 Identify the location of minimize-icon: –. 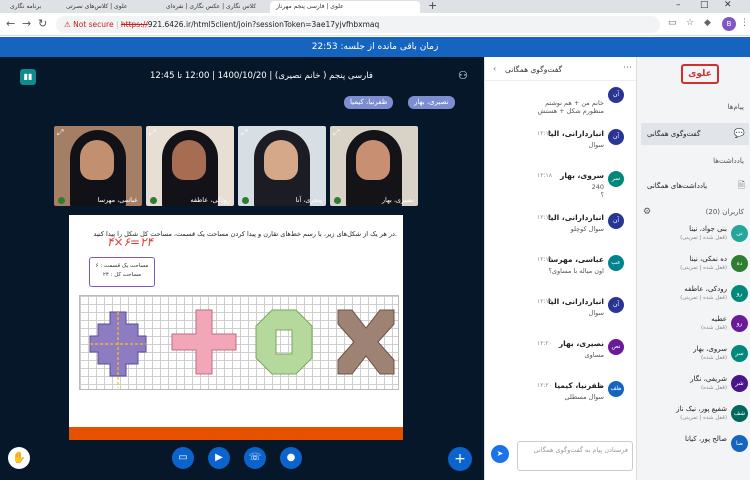
(678, 5).